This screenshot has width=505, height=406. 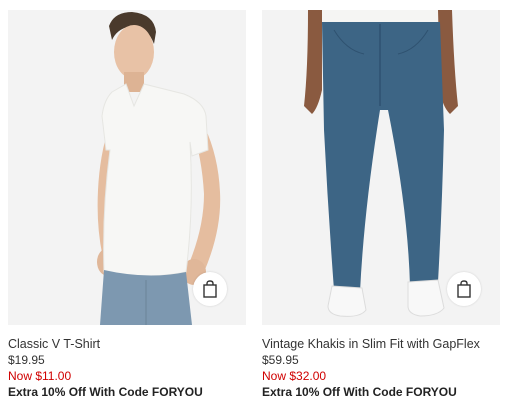 I want to click on product-original-price: $19.95, so click(x=26, y=360).